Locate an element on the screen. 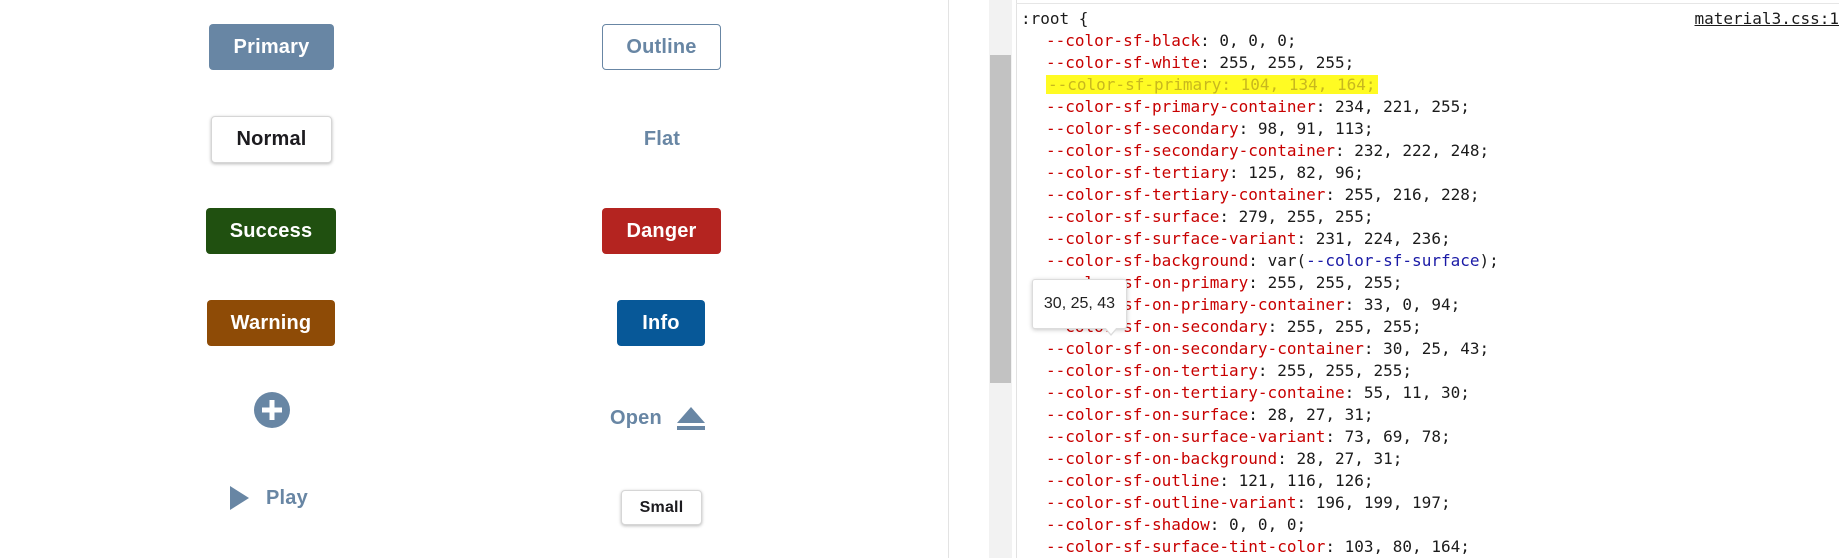 The width and height of the screenshot is (1839, 558). css-property-name: --color-sf-tertiary-container is located at coordinates (1186, 194).